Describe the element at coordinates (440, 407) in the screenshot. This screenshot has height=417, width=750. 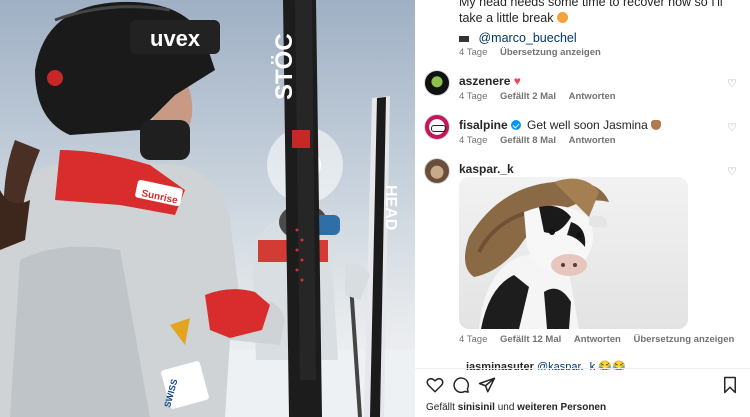
I see `likes-prefix: Gefällt` at that location.